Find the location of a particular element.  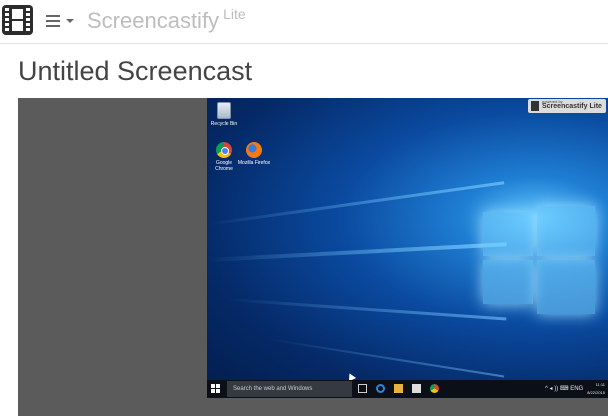

screencastify-watermark: powered by Screencastify Lite is located at coordinates (567, 106).